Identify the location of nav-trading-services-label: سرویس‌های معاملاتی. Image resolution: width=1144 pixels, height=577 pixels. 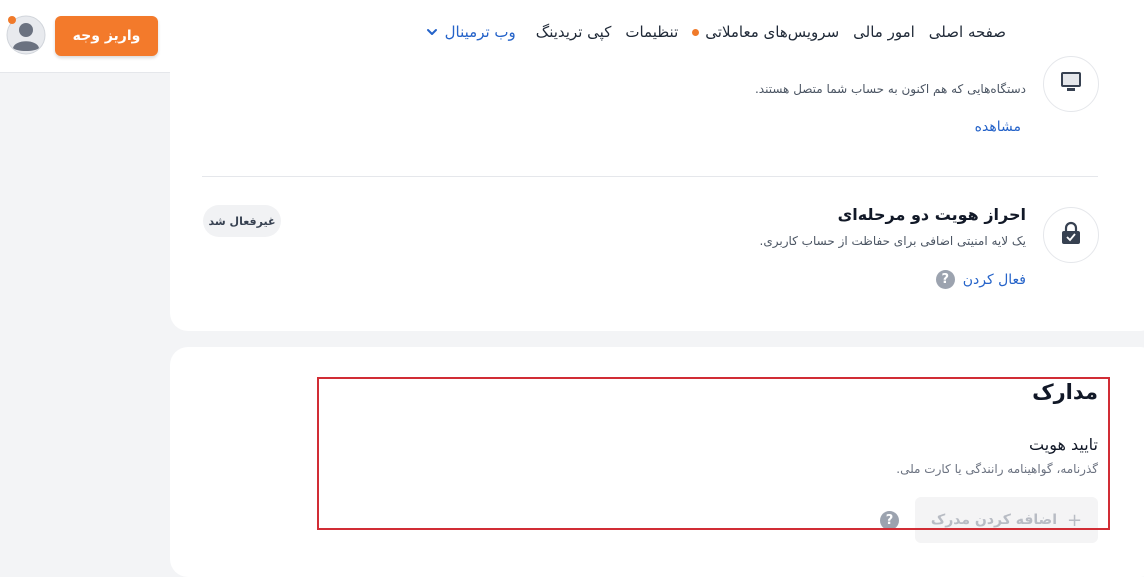
(772, 32).